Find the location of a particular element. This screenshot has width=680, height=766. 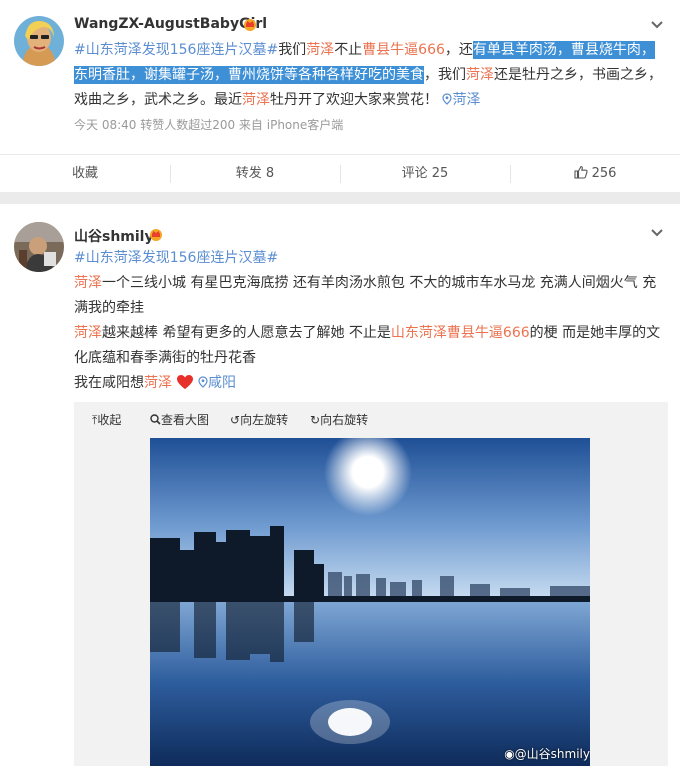

watermark-label: @山谷shmily is located at coordinates (552, 754).